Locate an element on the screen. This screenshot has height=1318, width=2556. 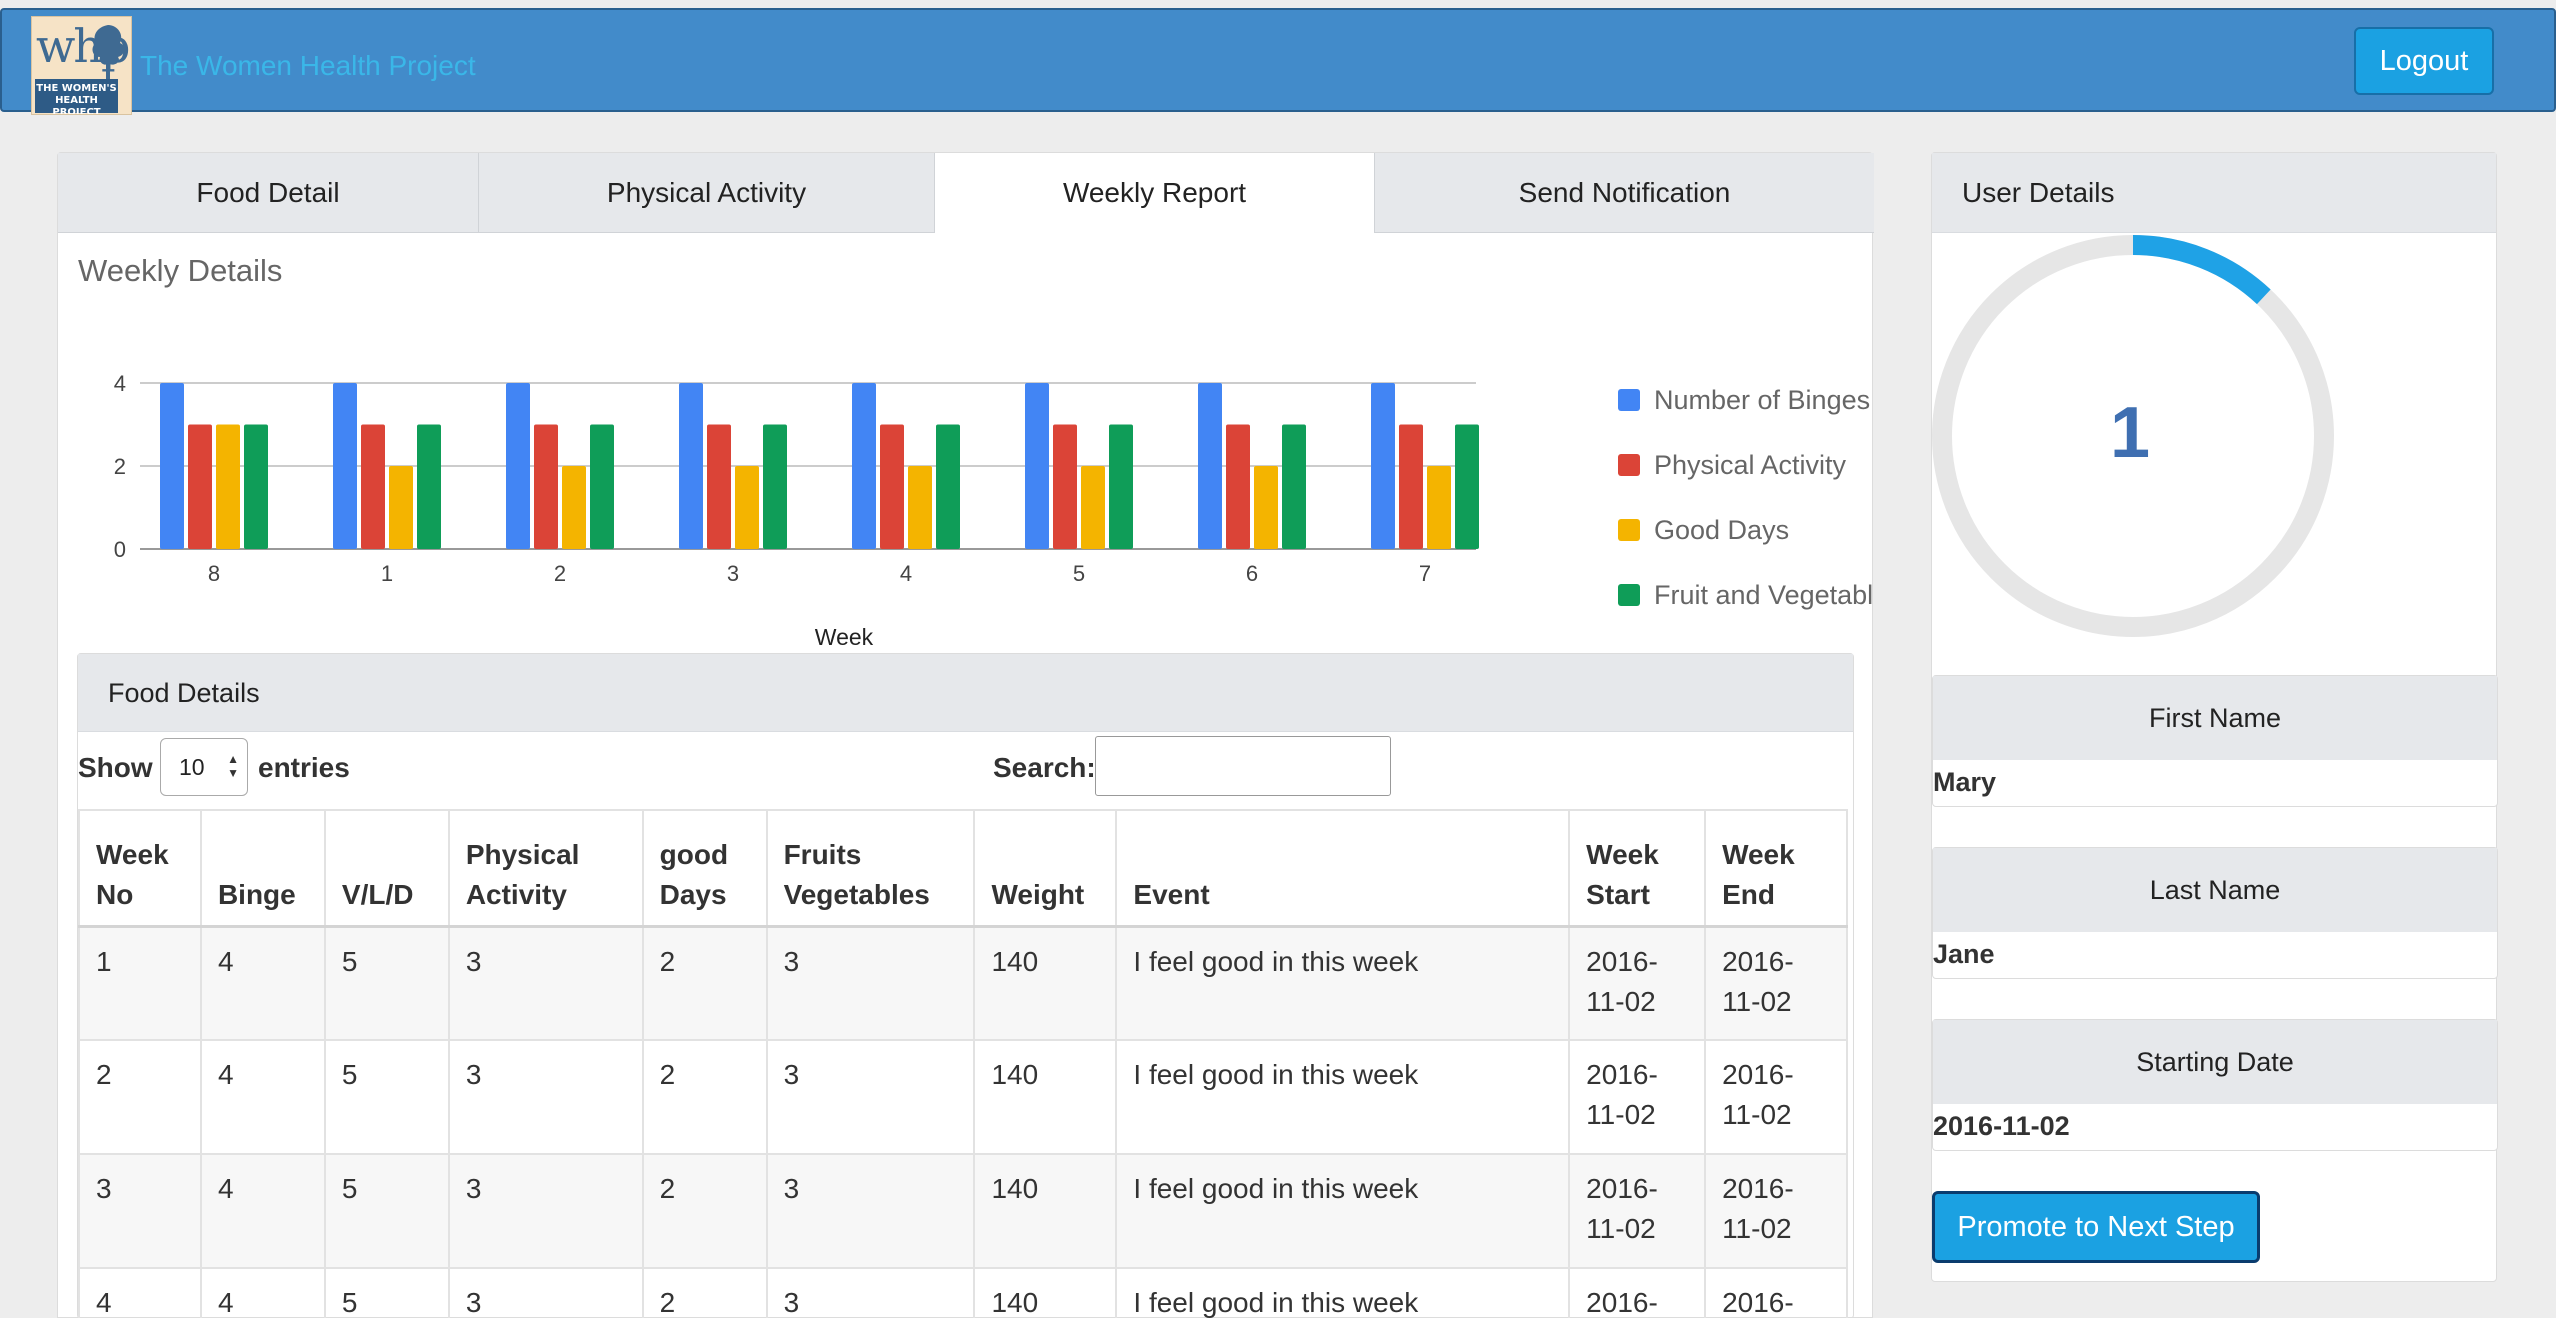
x-tick-label: 2 is located at coordinates (560, 573).